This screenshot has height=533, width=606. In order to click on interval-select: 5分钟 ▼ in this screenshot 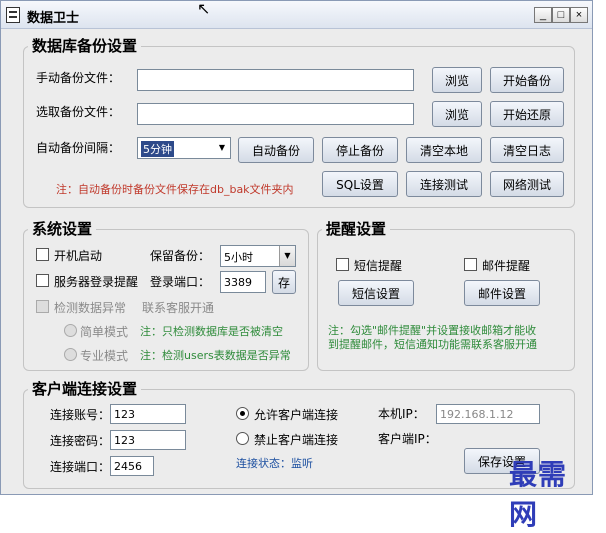, I will do `click(184, 148)`.